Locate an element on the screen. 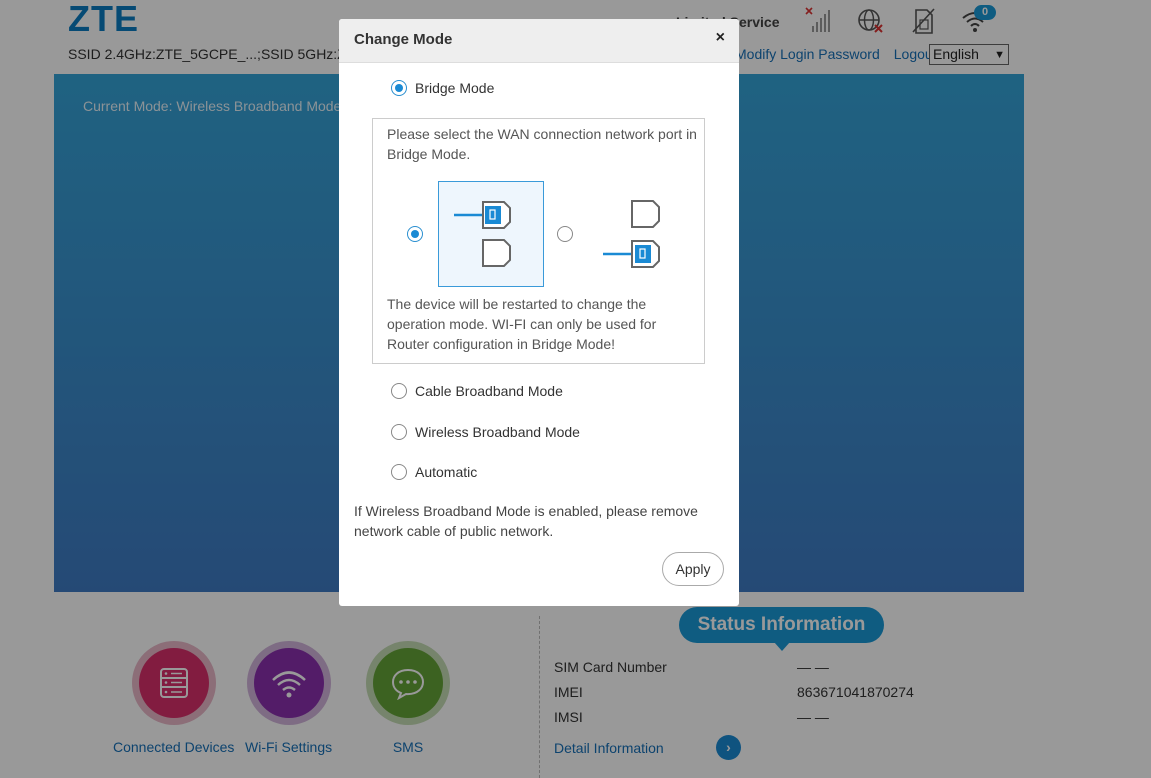 This screenshot has width=1151, height=778. dialog-title: Change Mode is located at coordinates (403, 39).